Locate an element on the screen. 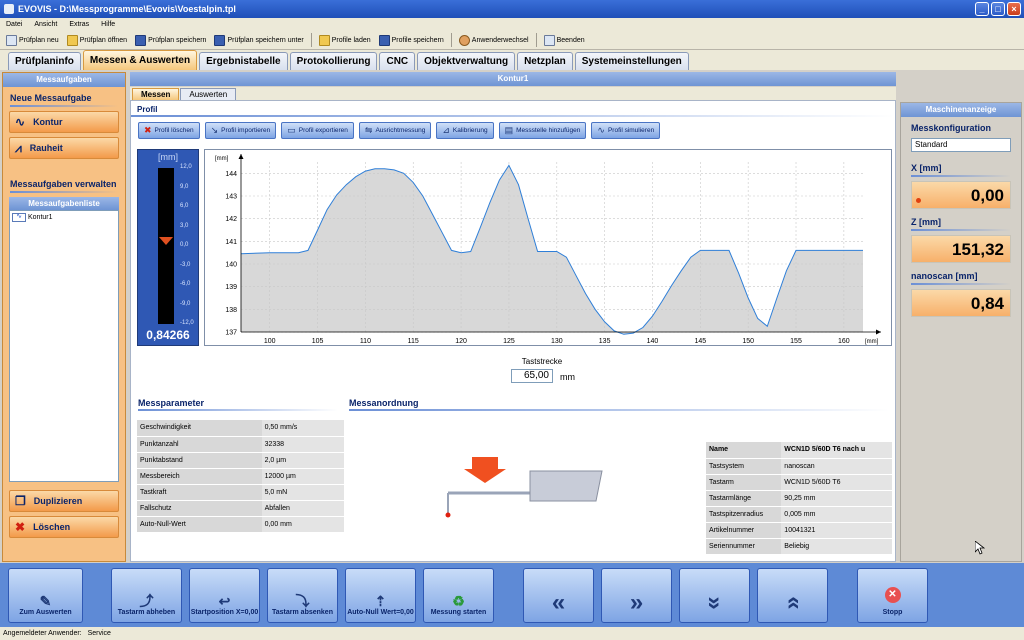  auto-null-button: ⇡ Auto-Null Wert=0,00 is located at coordinates (380, 595).